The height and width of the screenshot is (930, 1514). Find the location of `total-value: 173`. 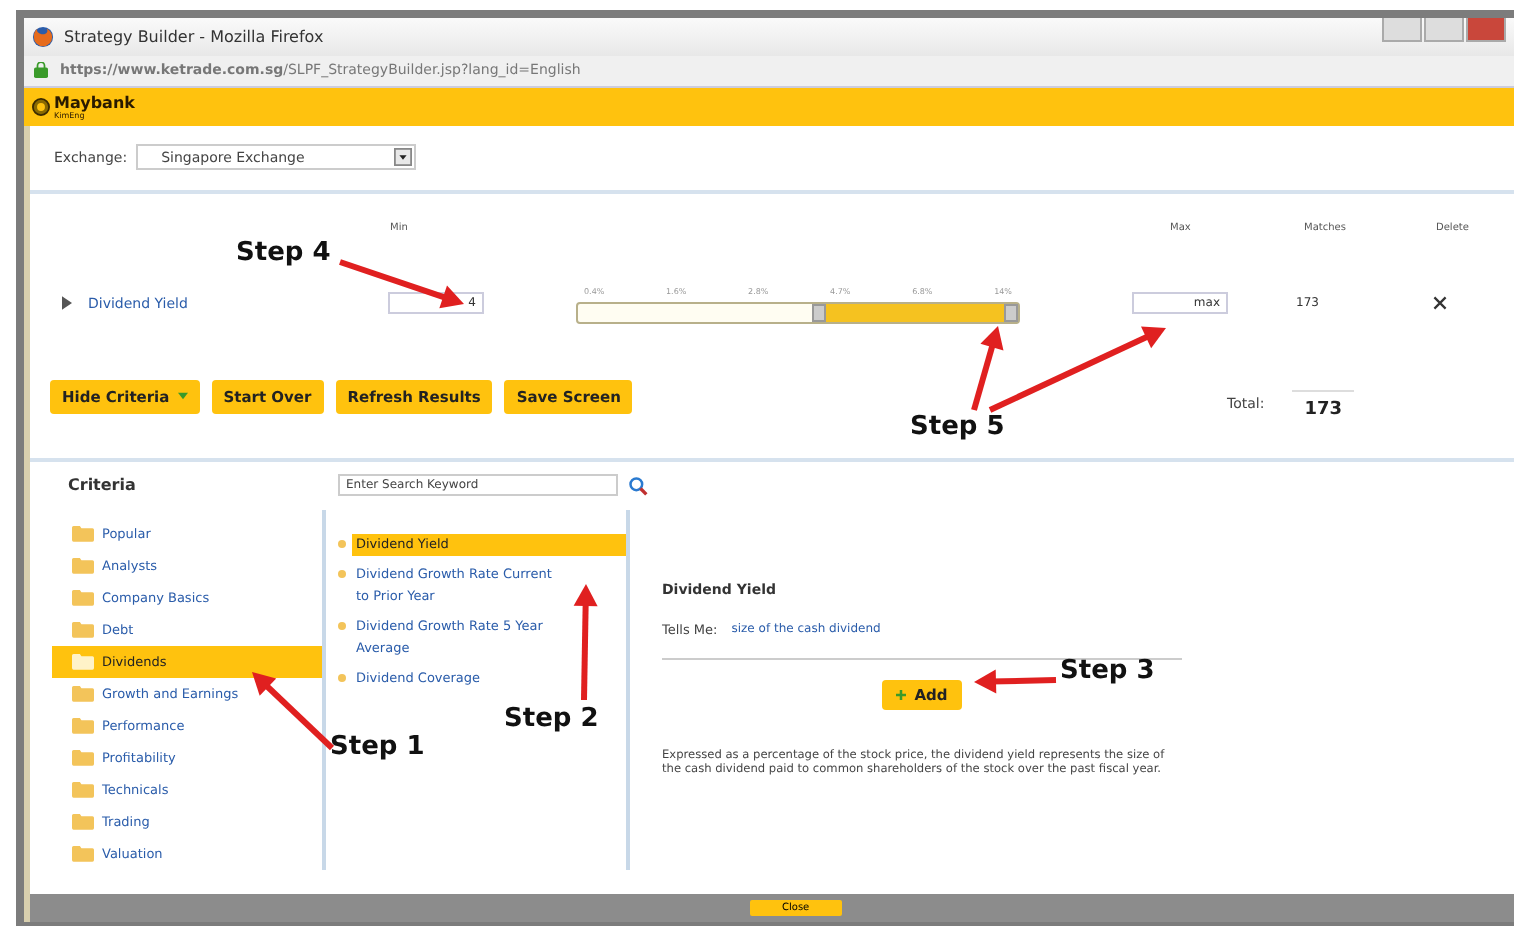

total-value: 173 is located at coordinates (1323, 404).